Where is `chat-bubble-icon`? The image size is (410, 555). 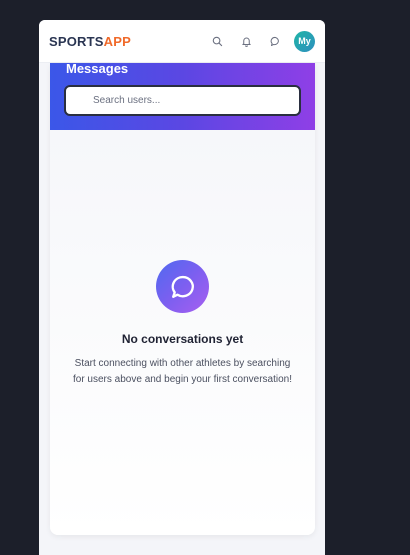 chat-bubble-icon is located at coordinates (182, 286).